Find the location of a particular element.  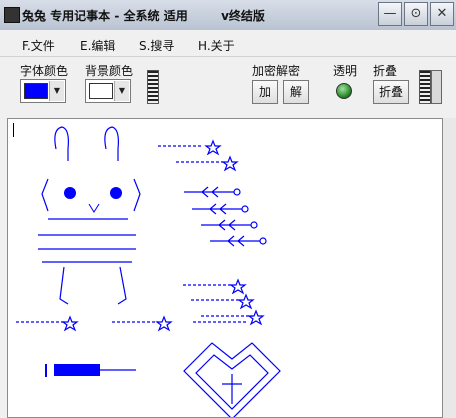

rabbit-ear-right is located at coordinates (111, 143).